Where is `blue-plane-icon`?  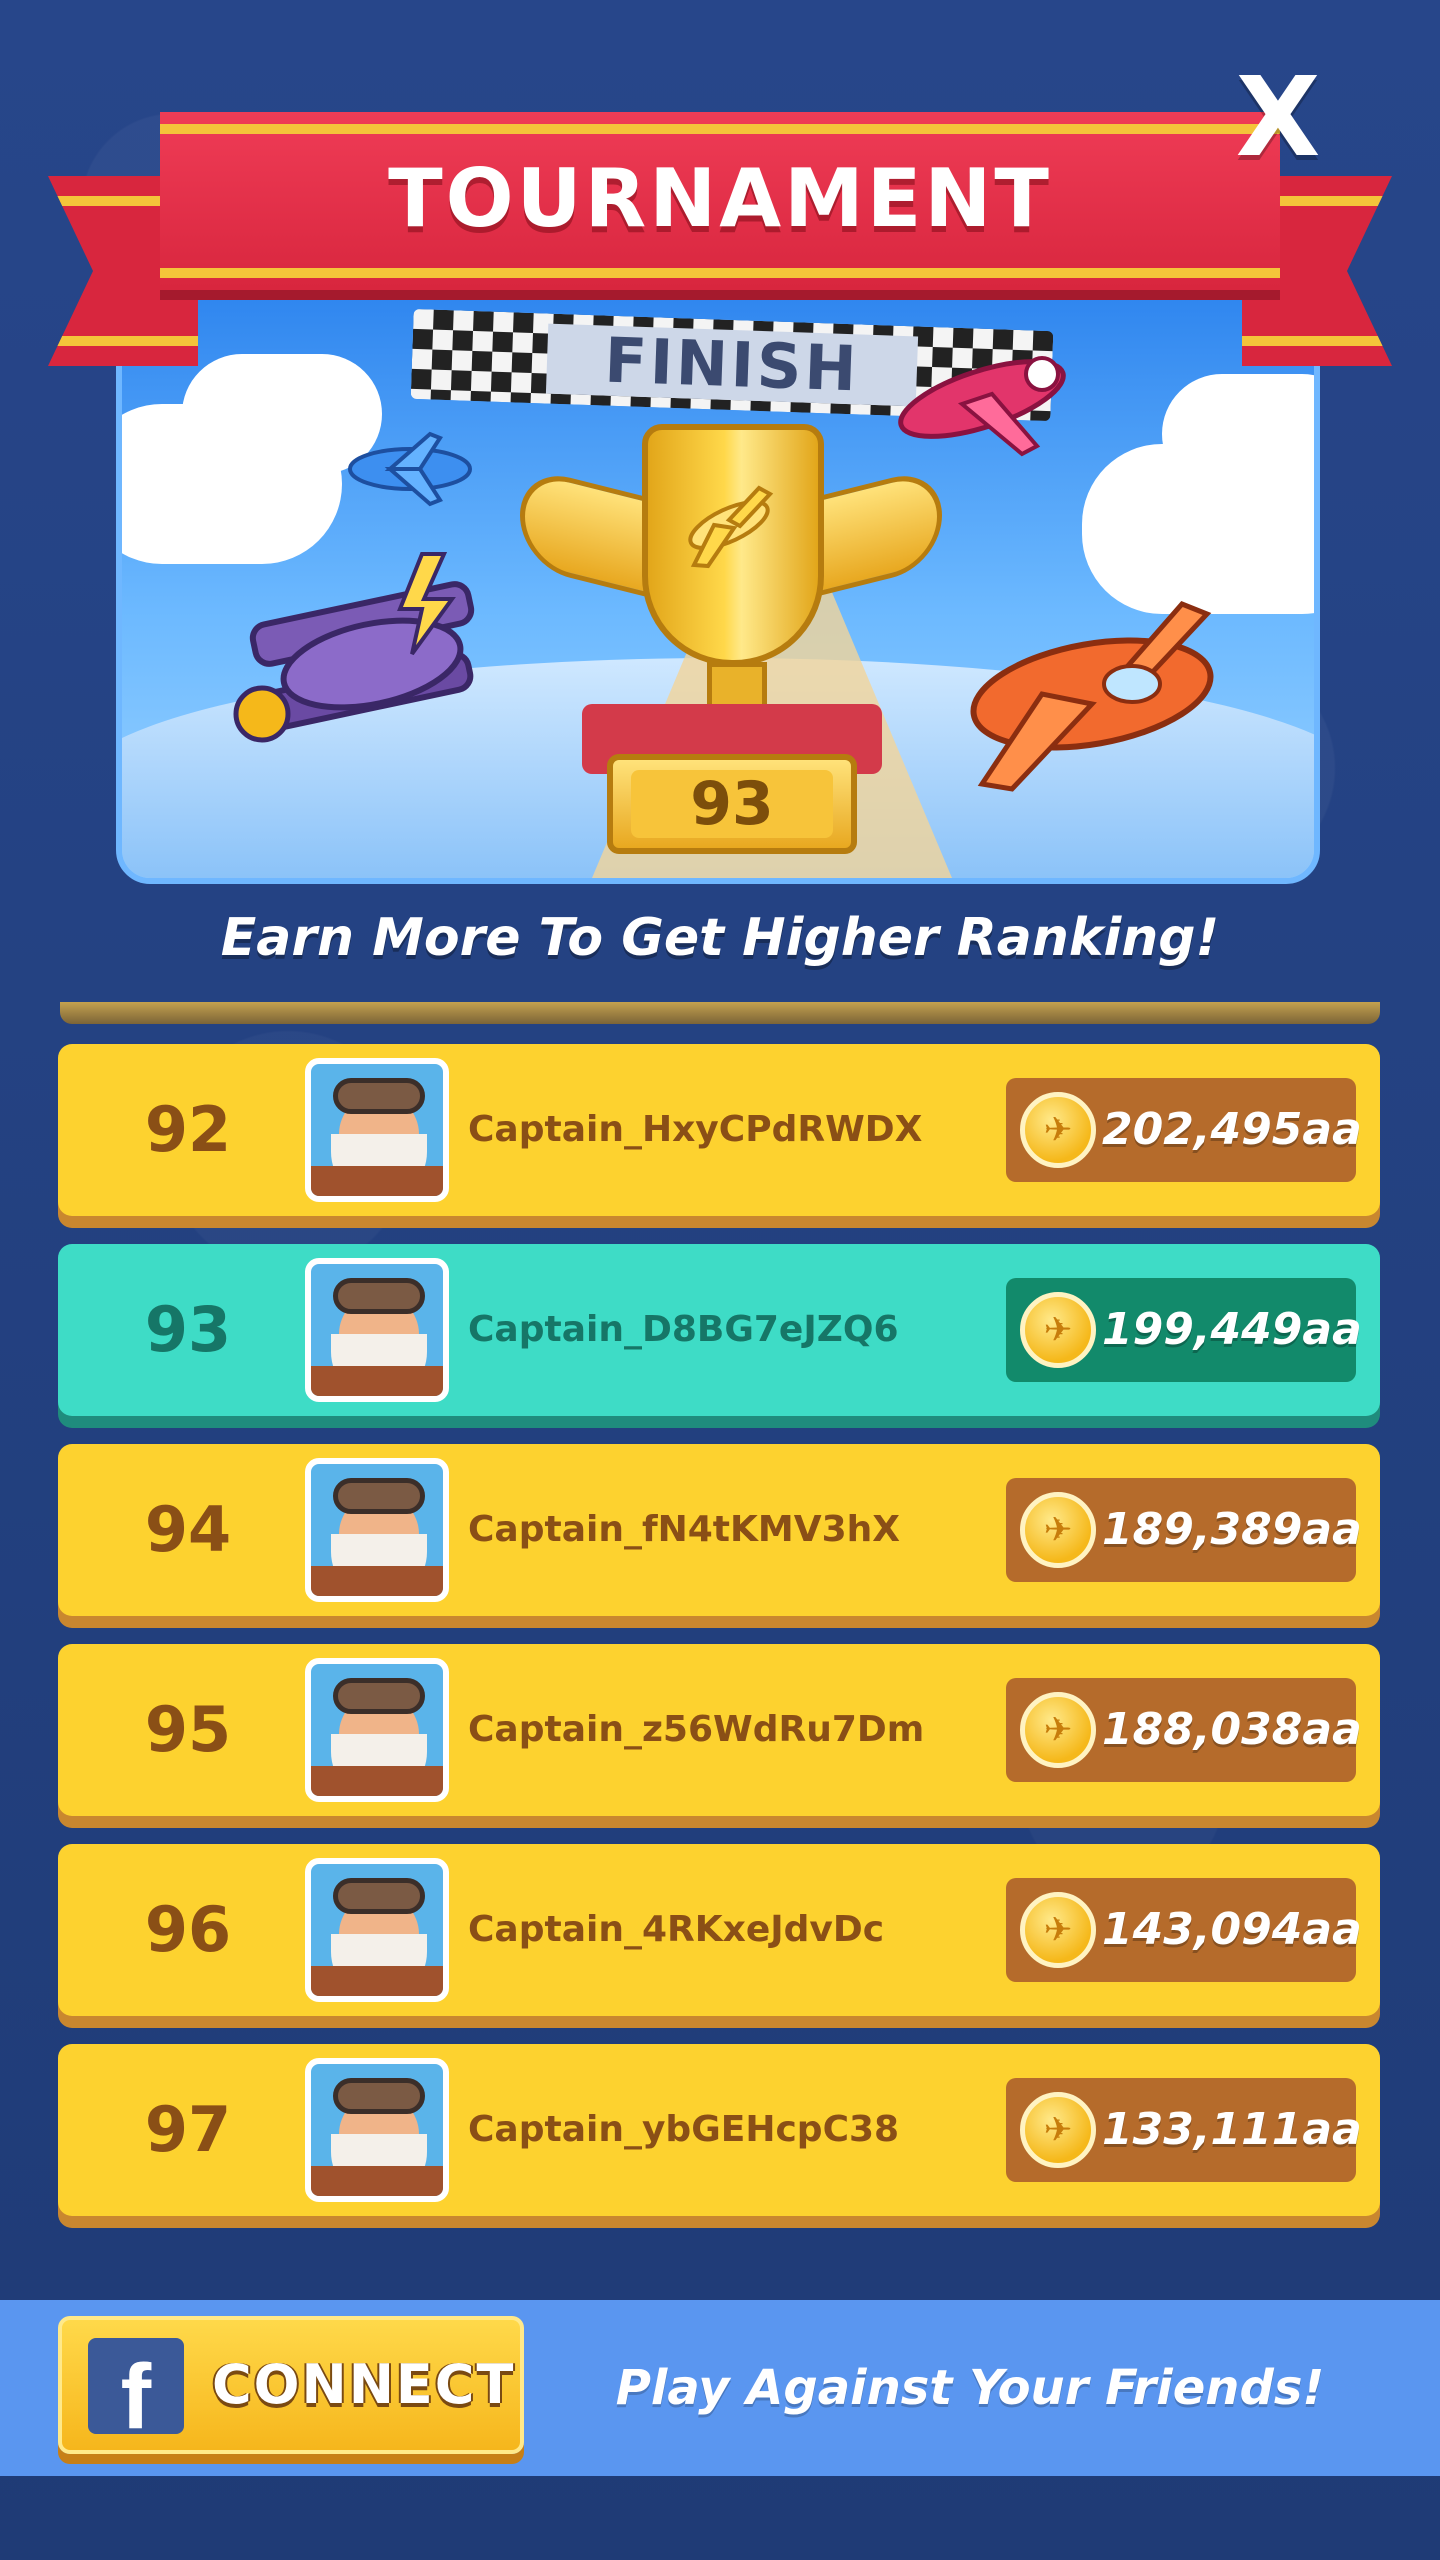 blue-plane-icon is located at coordinates (410, 469).